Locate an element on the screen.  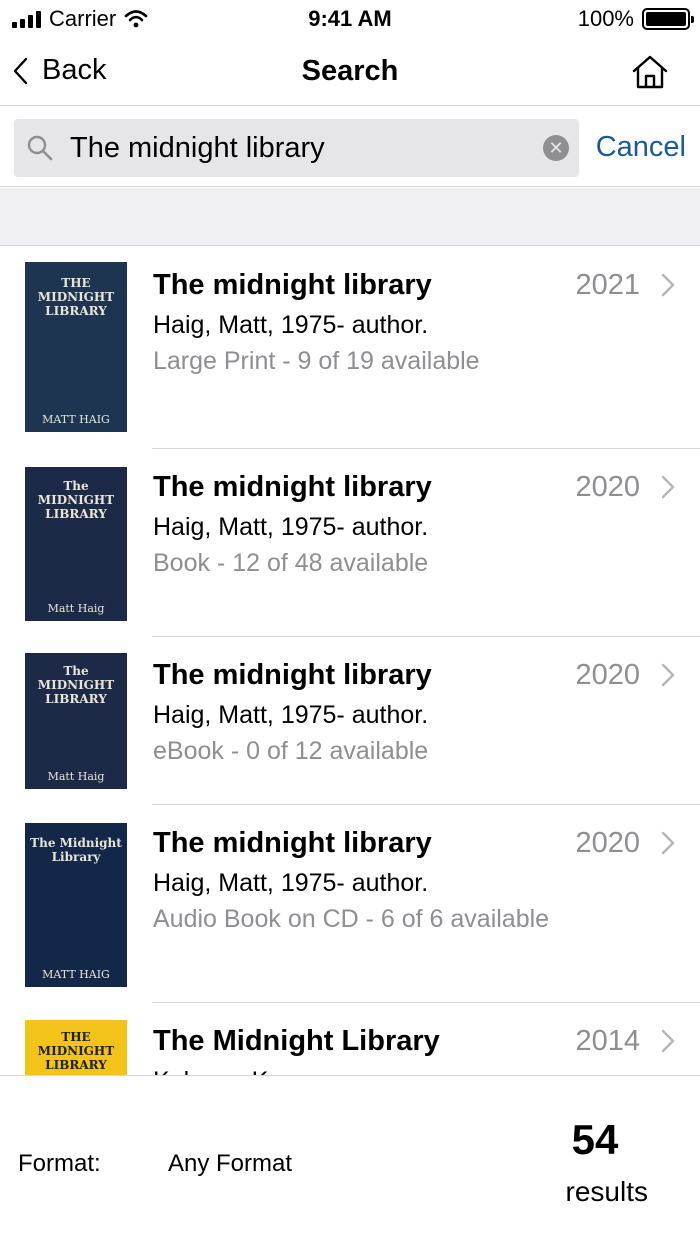
result-author: Kubasa, K. is located at coordinates (214, 1071).